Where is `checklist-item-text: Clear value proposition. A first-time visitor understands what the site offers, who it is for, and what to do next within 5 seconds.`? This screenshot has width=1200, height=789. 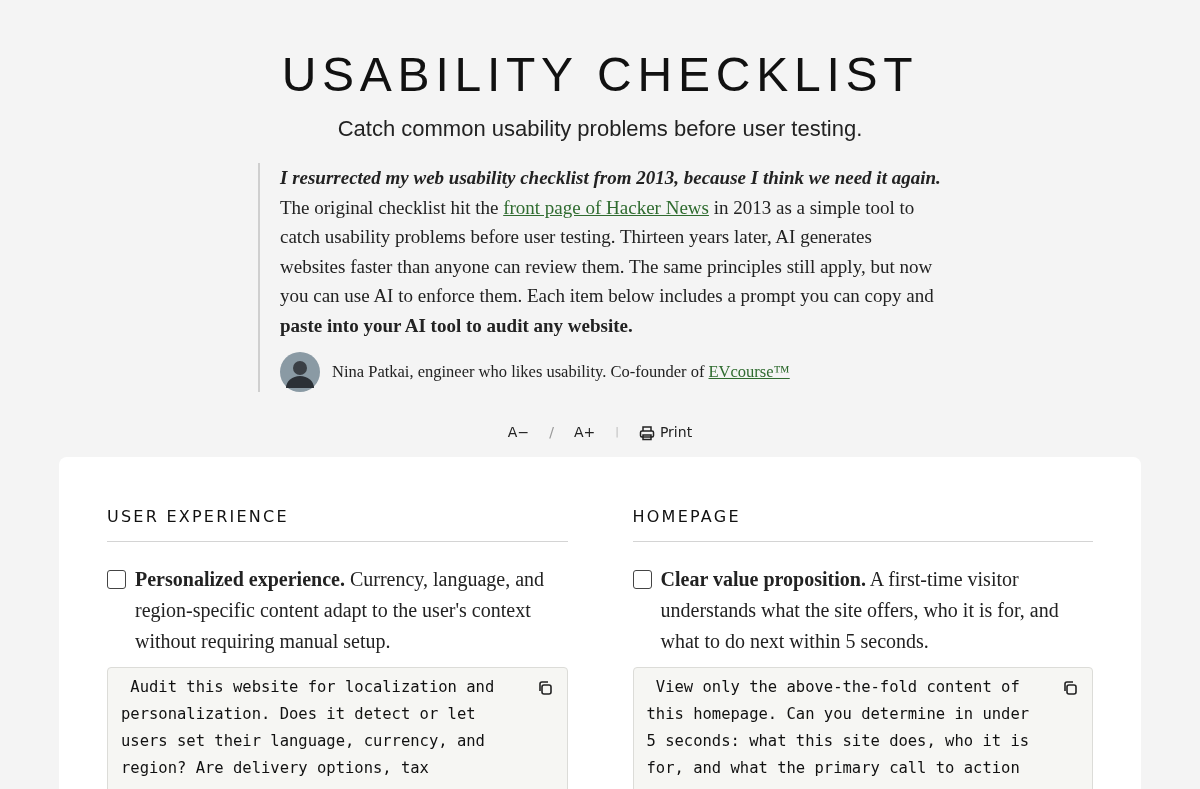 checklist-item-text: Clear value proposition. A first-time visitor understands what the site offers, who it is for, and what to do next within 5 seconds. is located at coordinates (860, 610).